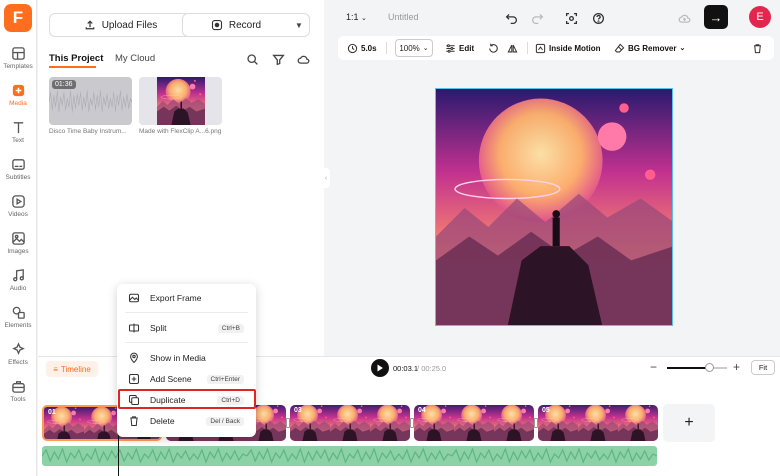 The height and width of the screenshot is (476, 780). I want to click on redo-button, so click(537, 18).